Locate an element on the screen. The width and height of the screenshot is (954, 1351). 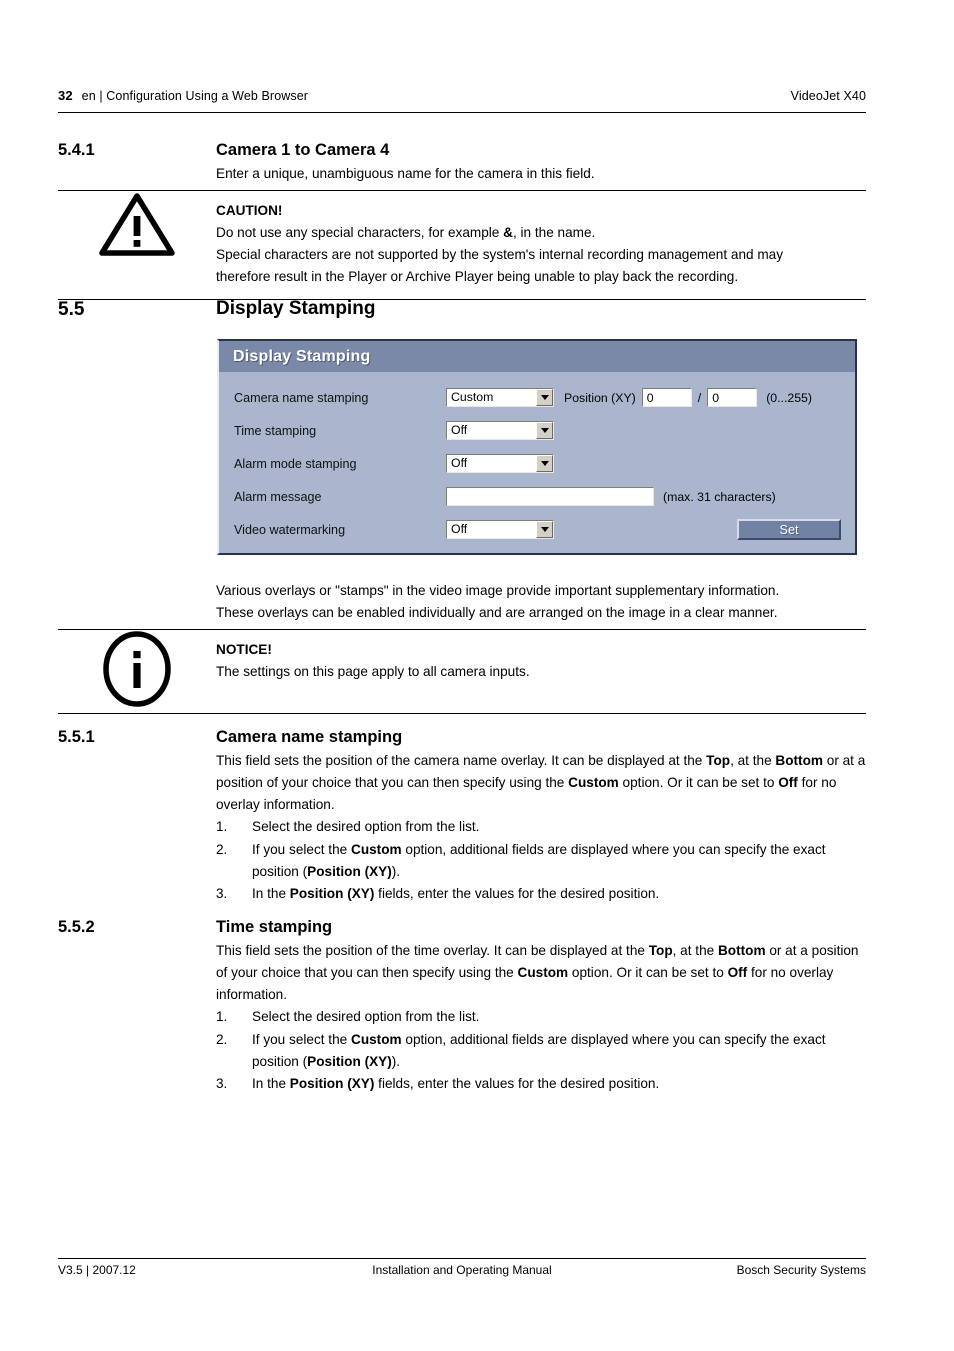
input-position-y: 0 is located at coordinates (732, 397).